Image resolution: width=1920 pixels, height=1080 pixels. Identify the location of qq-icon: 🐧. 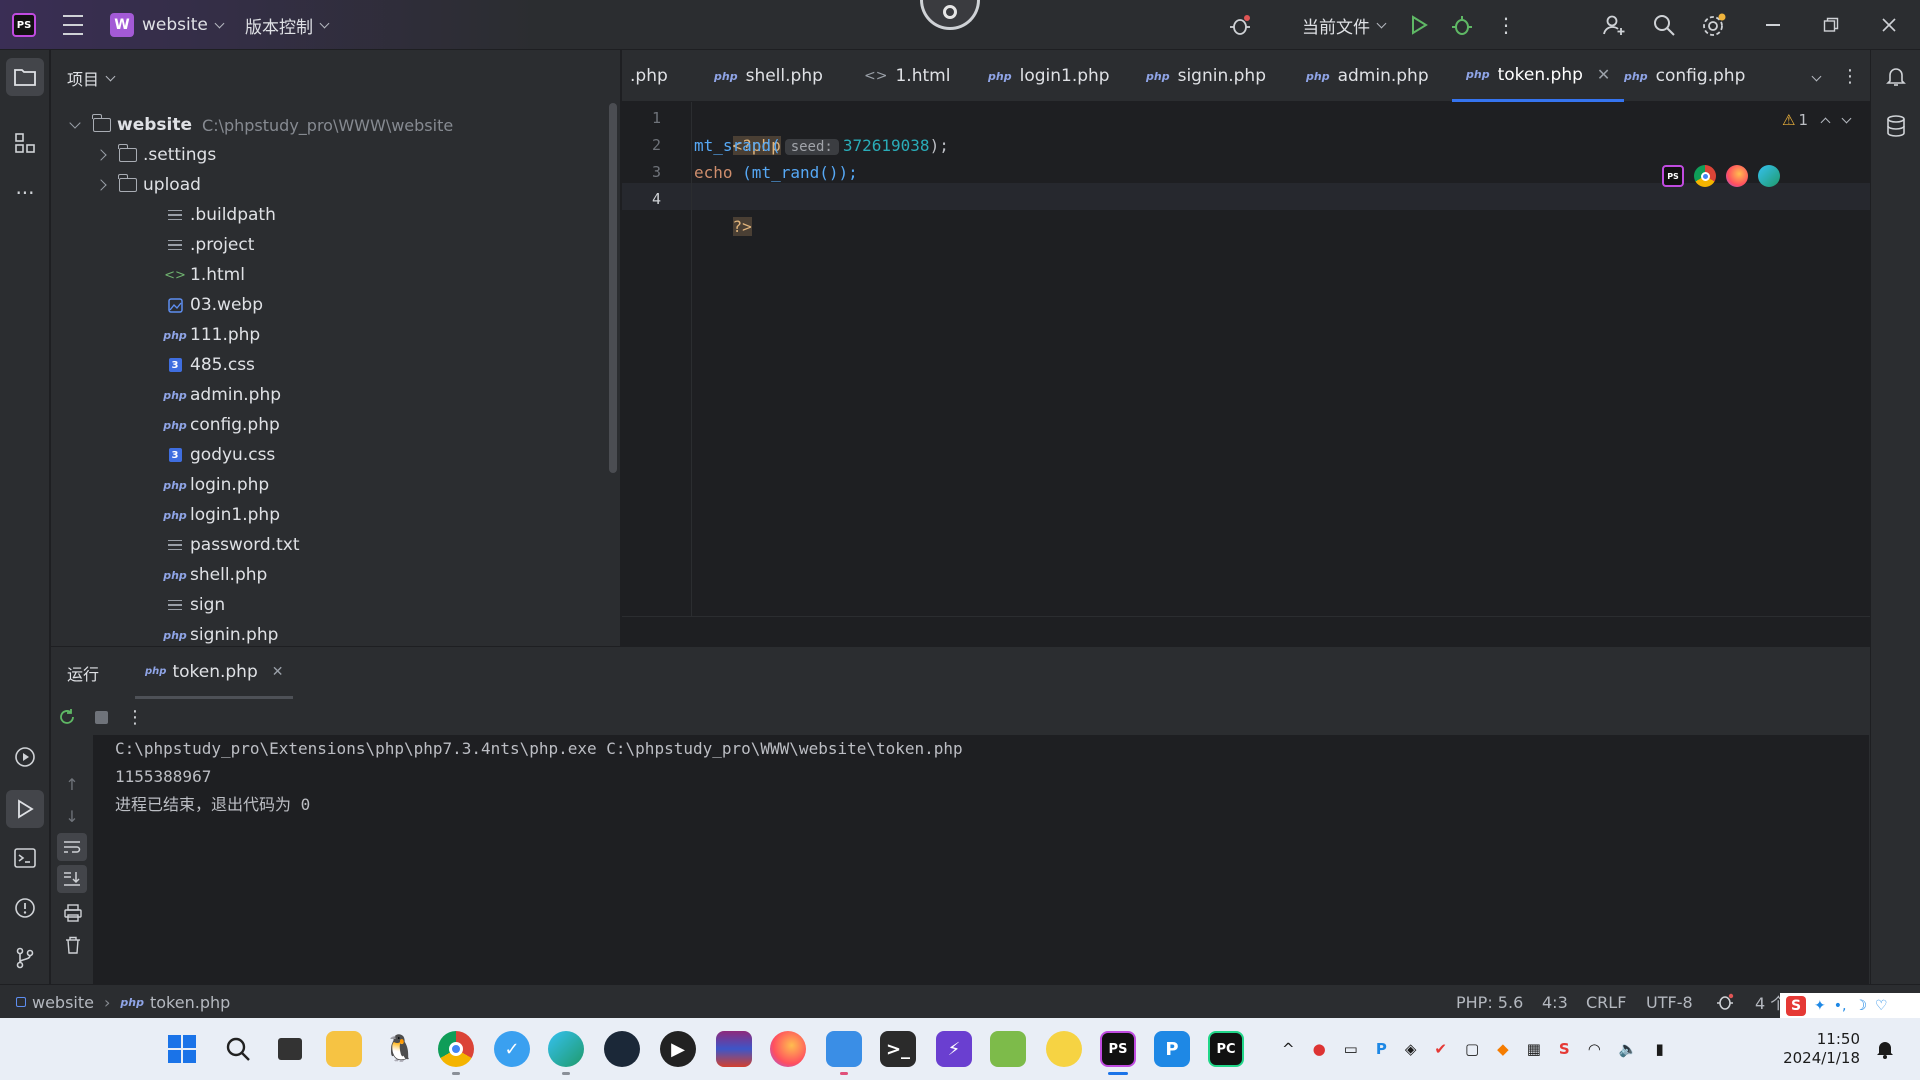
(400, 1049).